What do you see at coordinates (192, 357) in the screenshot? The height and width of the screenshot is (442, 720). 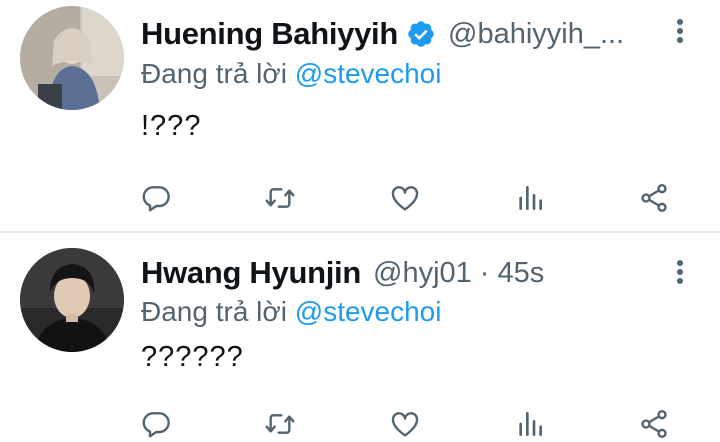 I see `tweet-text: ??????` at bounding box center [192, 357].